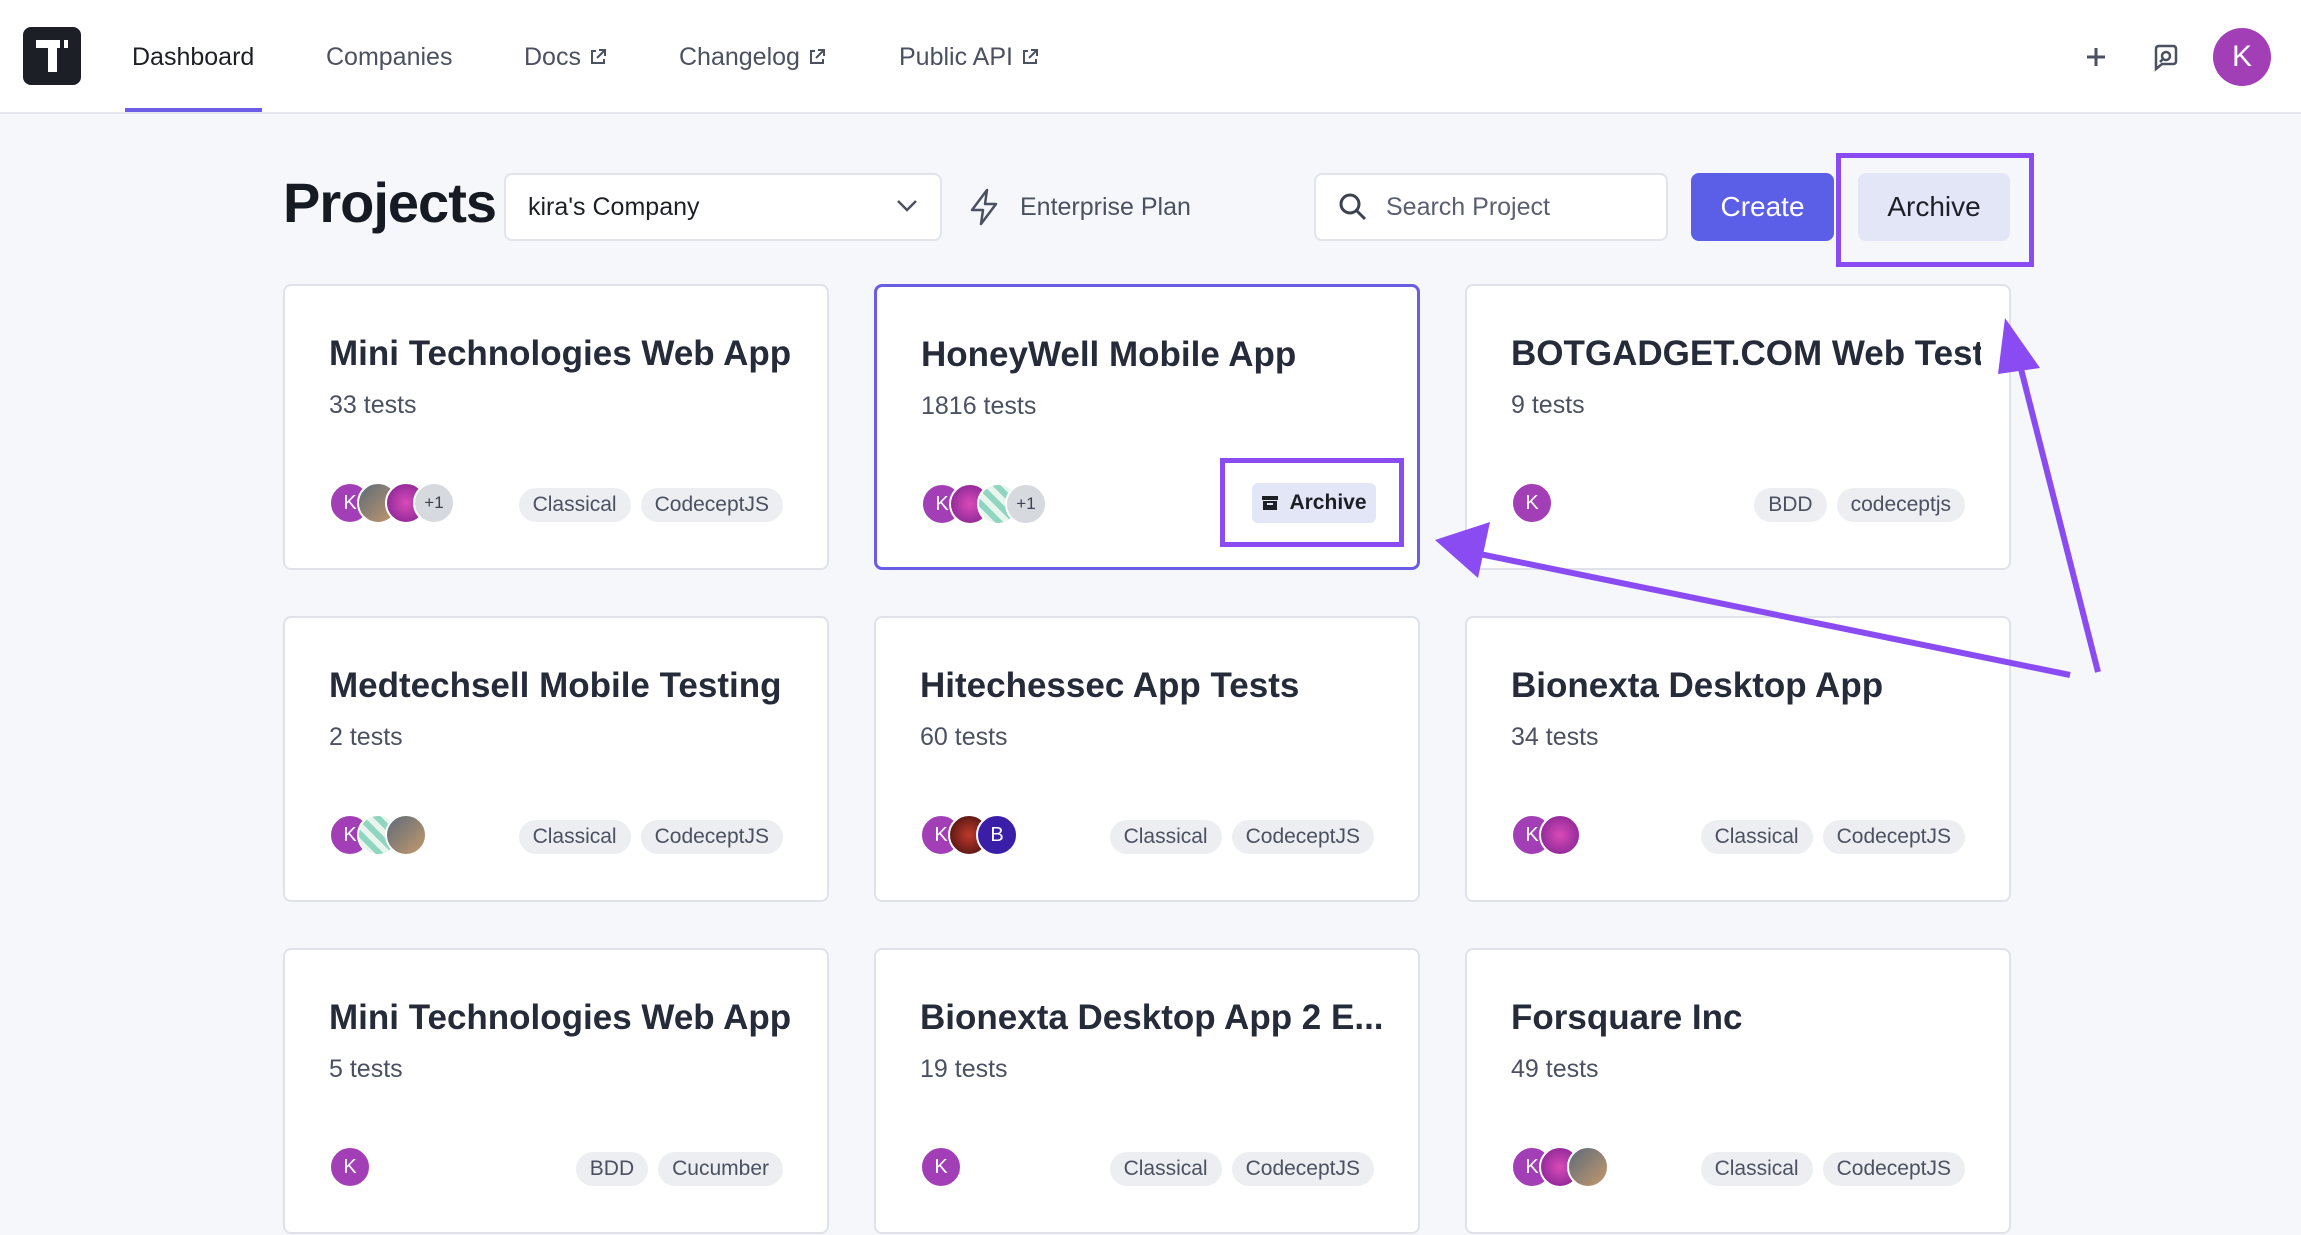 This screenshot has height=1235, width=2301. What do you see at coordinates (389, 57) in the screenshot?
I see `nav-companies: Companies` at bounding box center [389, 57].